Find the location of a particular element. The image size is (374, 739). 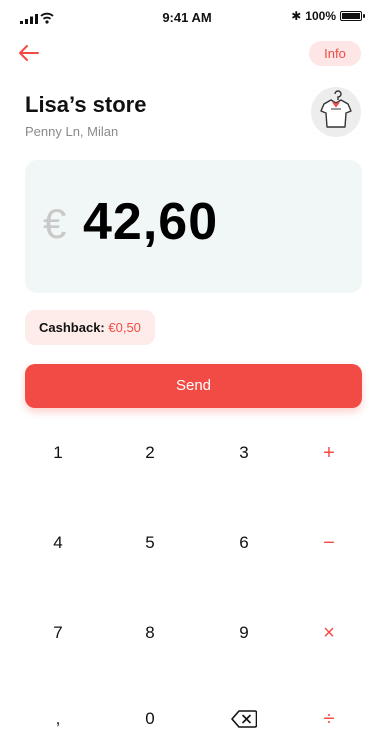

arrow-left-icon is located at coordinates (29, 53).